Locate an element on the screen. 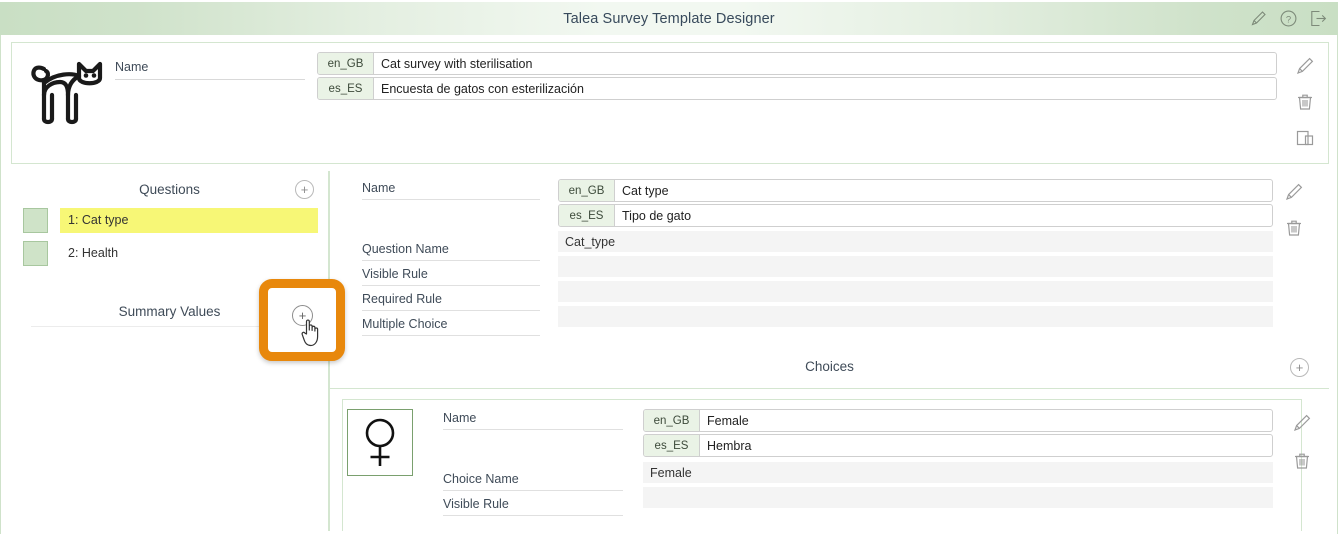  survey-name-label: Name is located at coordinates (210, 70).